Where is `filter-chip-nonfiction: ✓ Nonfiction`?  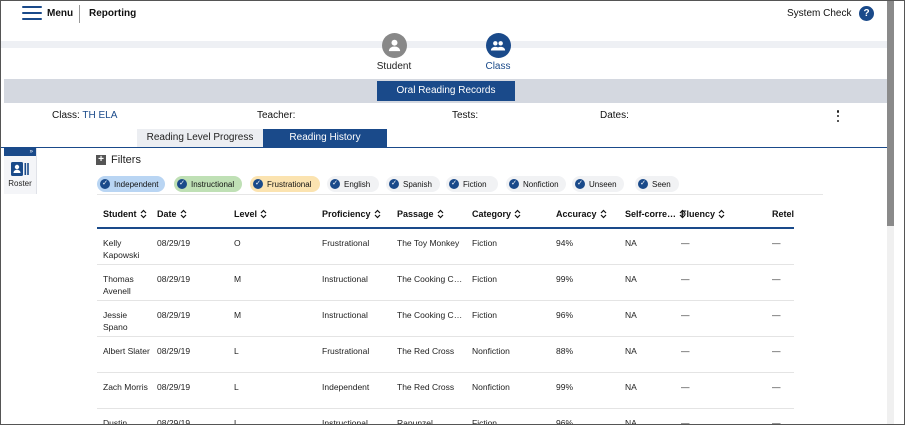 filter-chip-nonfiction: ✓ Nonfiction is located at coordinates (536, 184).